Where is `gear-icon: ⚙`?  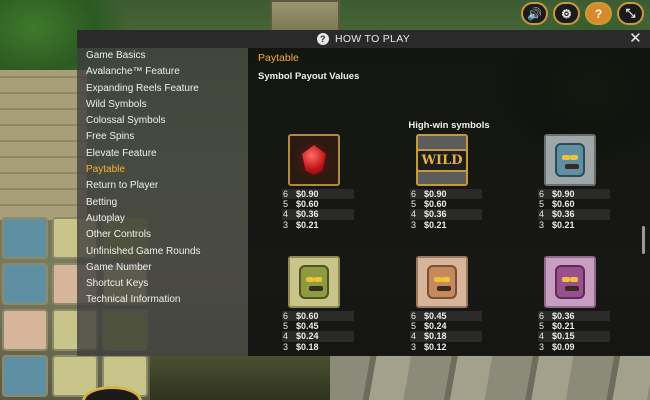 gear-icon: ⚙ is located at coordinates (566, 13).